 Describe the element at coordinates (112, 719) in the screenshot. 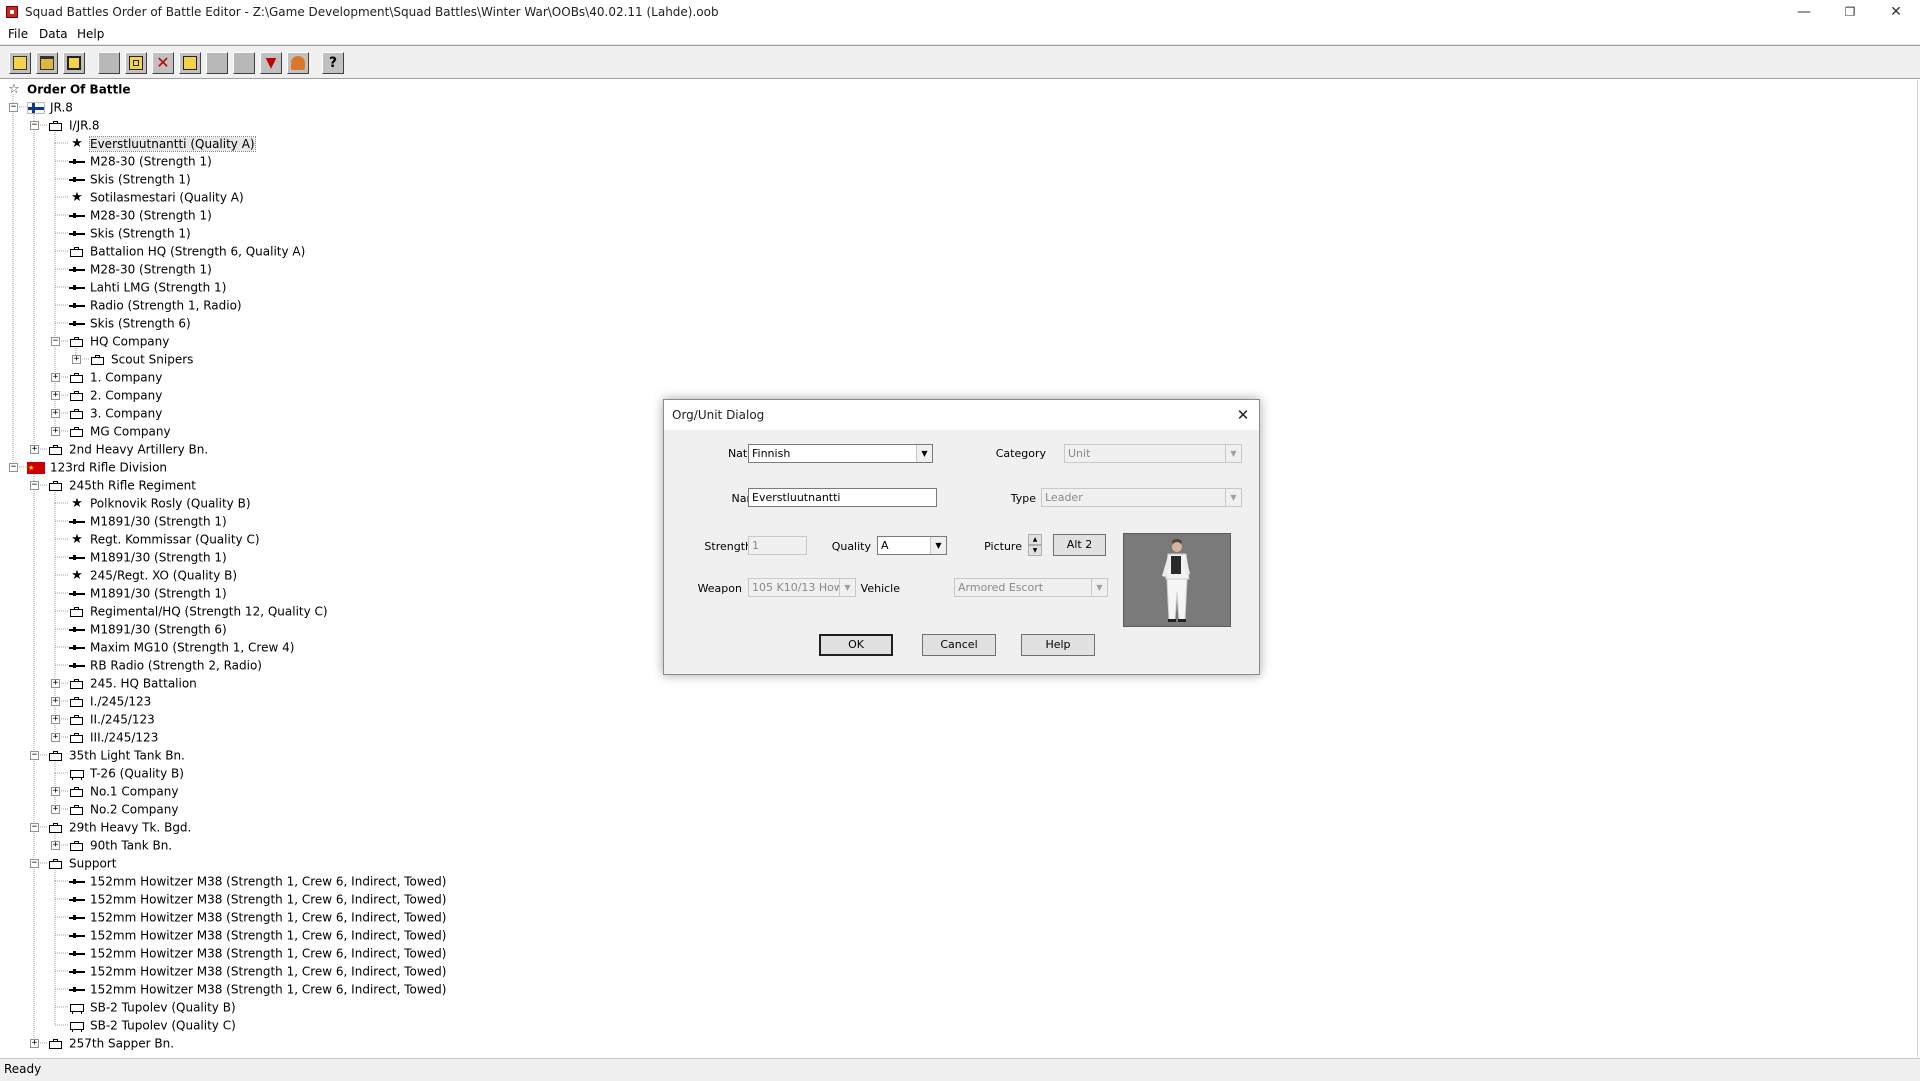

I see `tree-item: II./245/123` at that location.